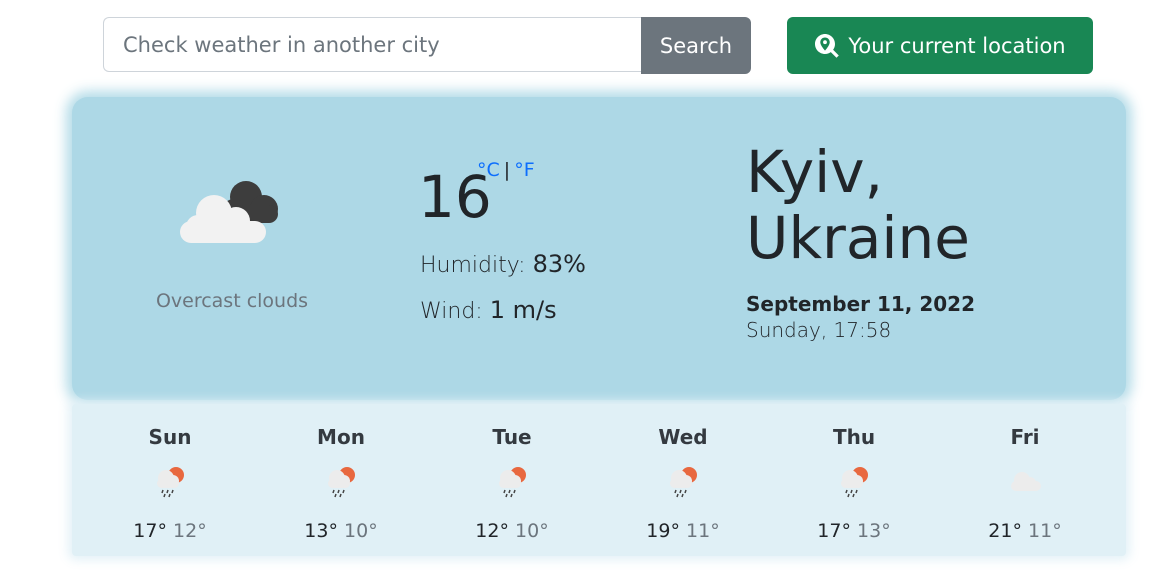 The width and height of the screenshot is (1171, 577). I want to click on forecast-max: 21°, so click(1005, 531).